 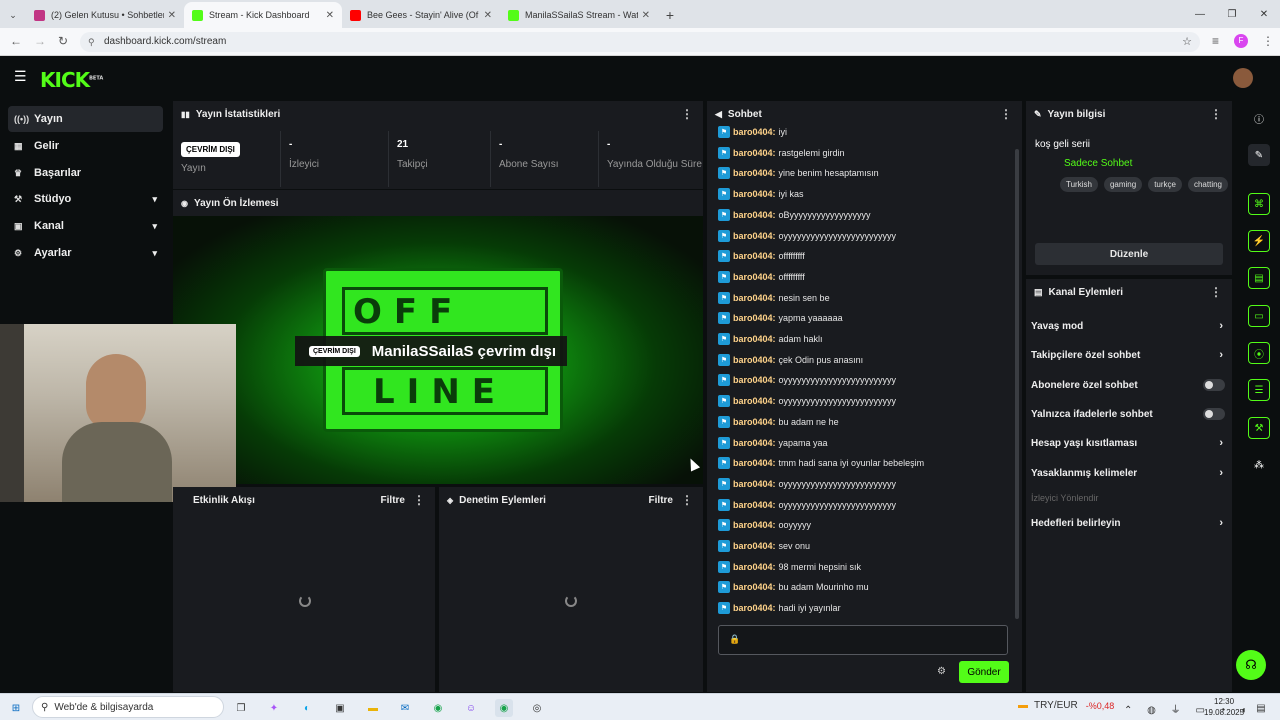 What do you see at coordinates (438, 708) in the screenshot?
I see `chrome-icon: ◉` at bounding box center [438, 708].